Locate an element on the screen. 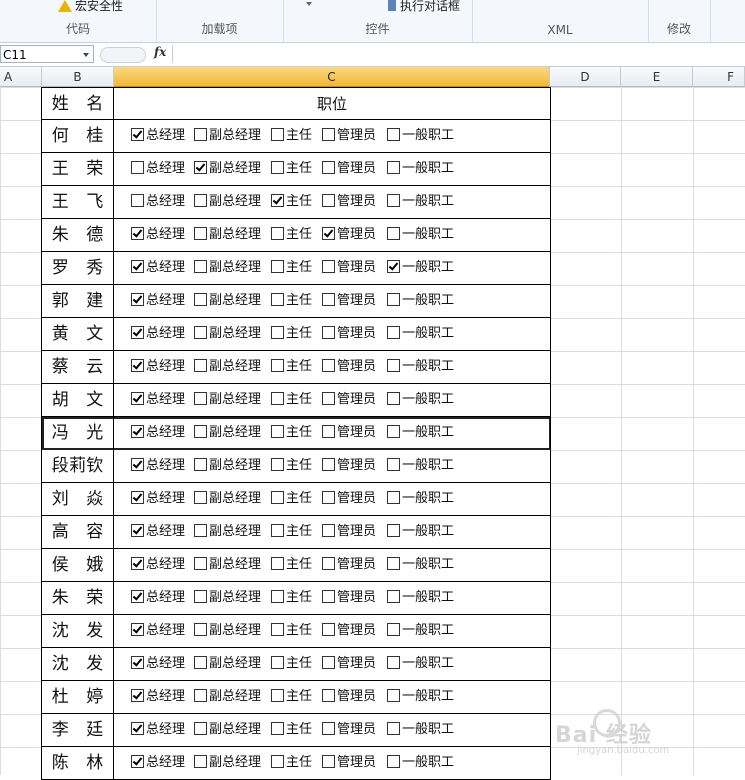  name-cell: 罗 秀 彩 is located at coordinates (78, 281).